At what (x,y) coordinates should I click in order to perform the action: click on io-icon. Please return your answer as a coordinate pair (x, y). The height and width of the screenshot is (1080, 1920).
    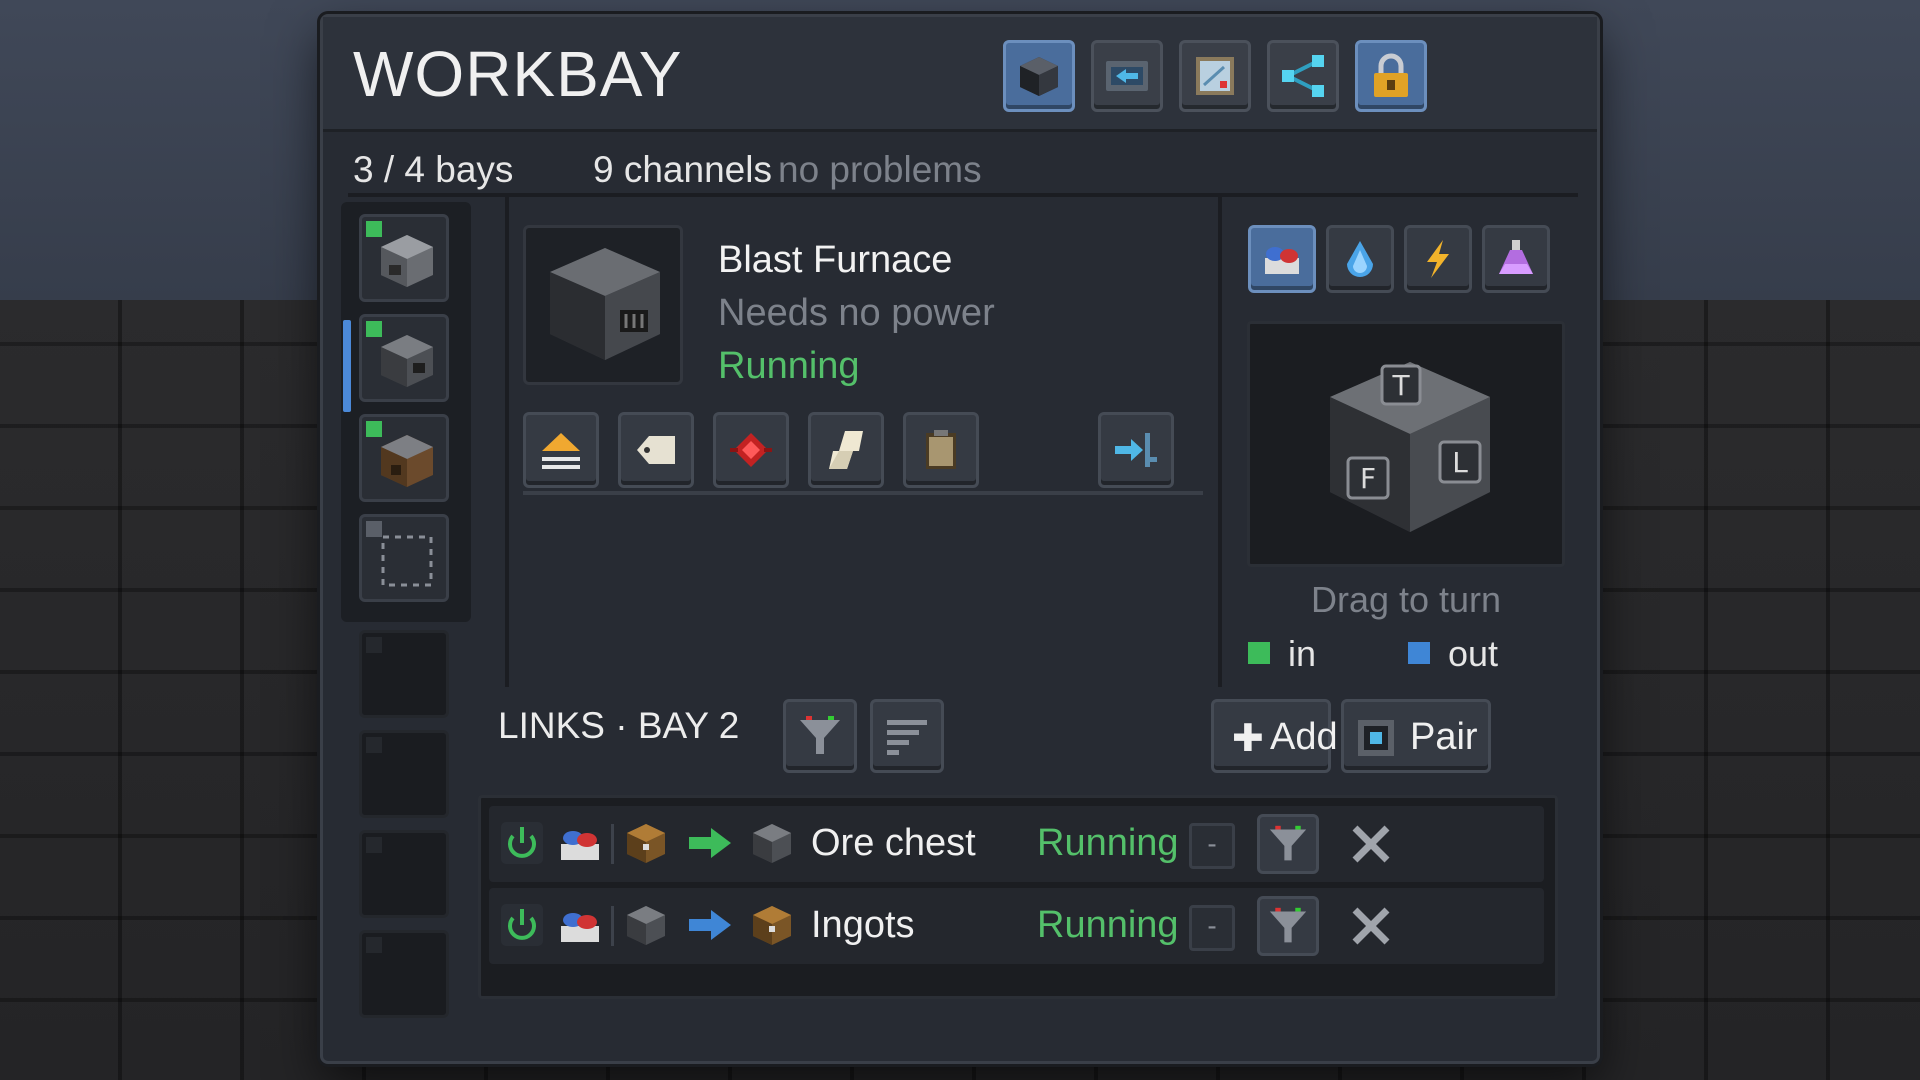
    Looking at the image, I should click on (1127, 76).